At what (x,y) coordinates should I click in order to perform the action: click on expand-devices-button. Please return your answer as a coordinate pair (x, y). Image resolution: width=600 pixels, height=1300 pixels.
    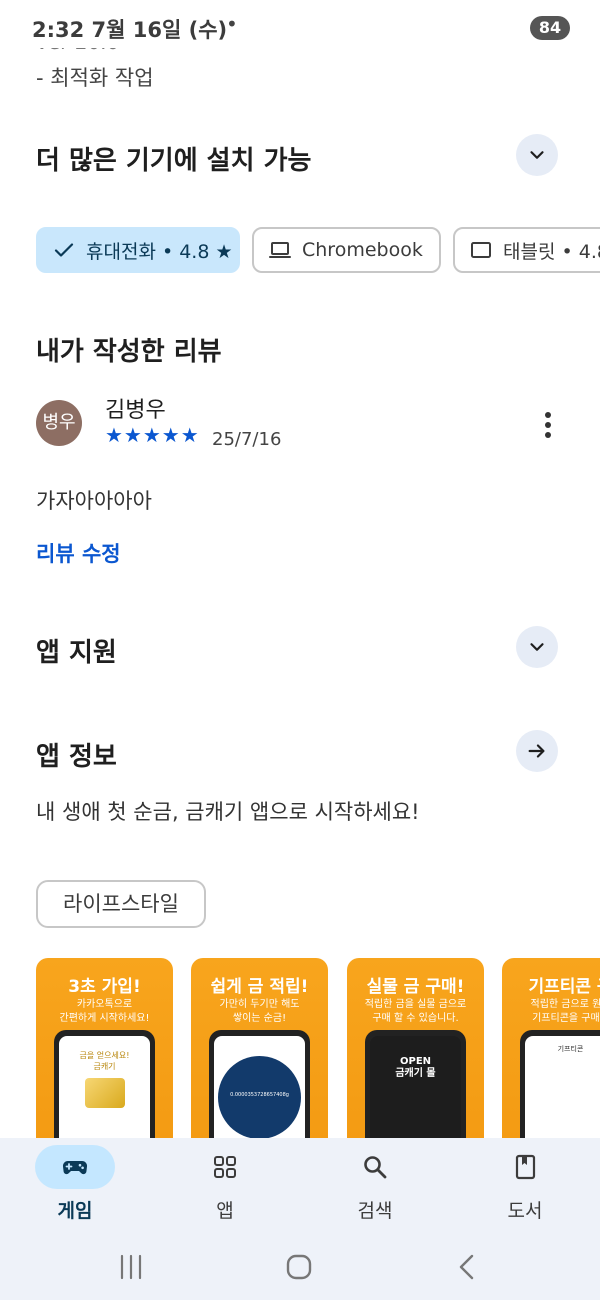
    Looking at the image, I should click on (537, 155).